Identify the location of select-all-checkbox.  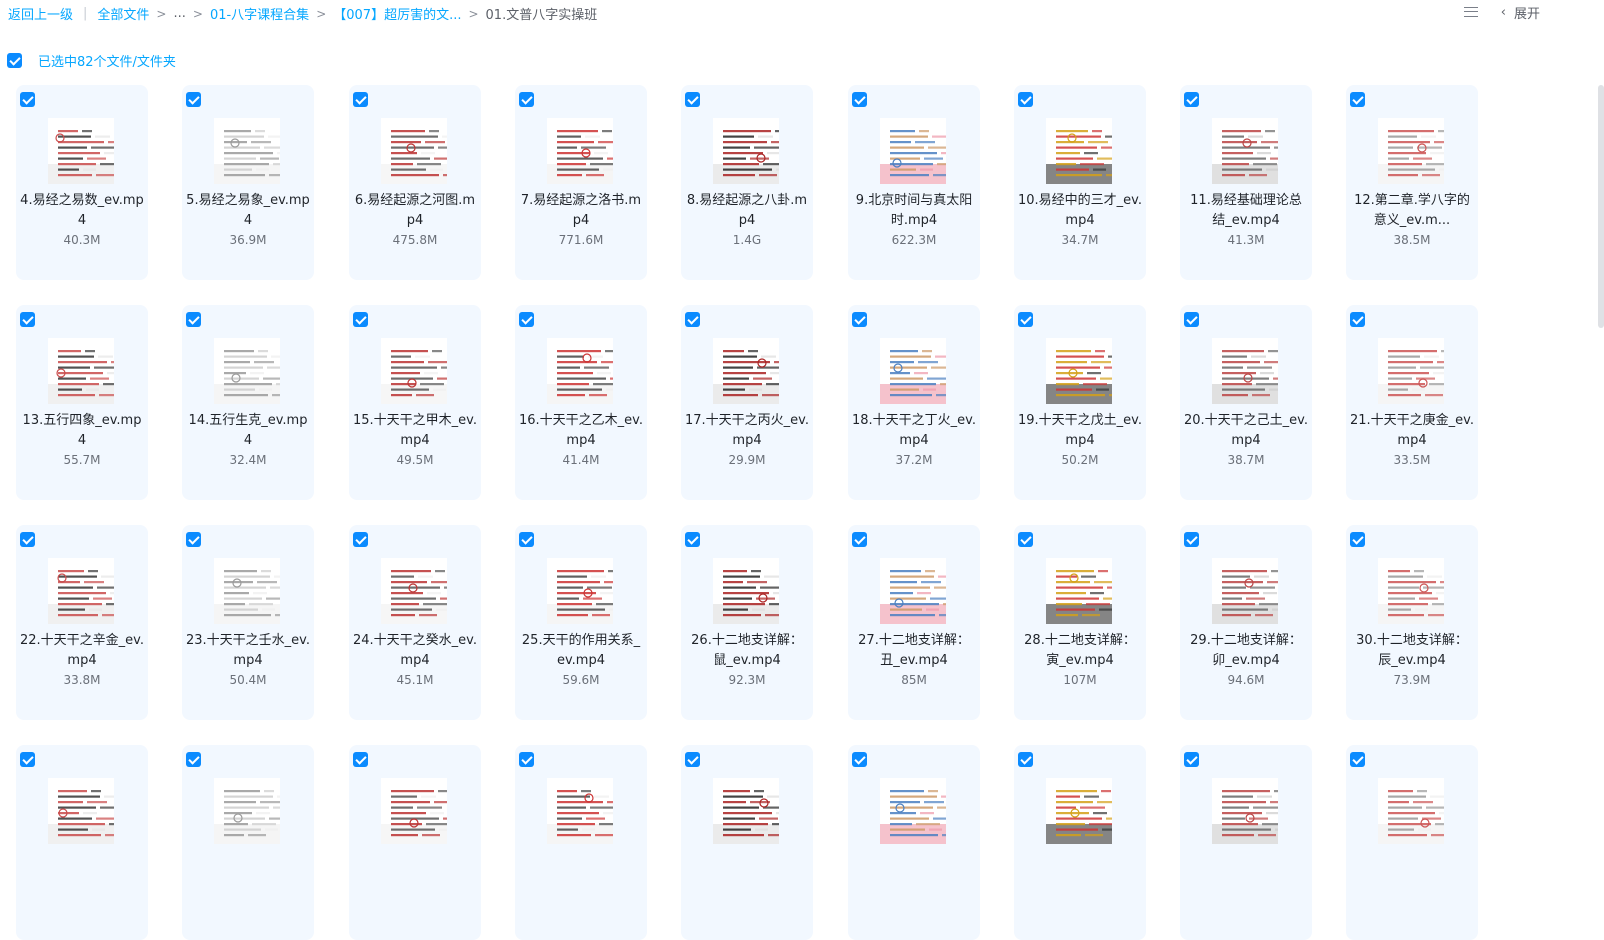
(14, 60).